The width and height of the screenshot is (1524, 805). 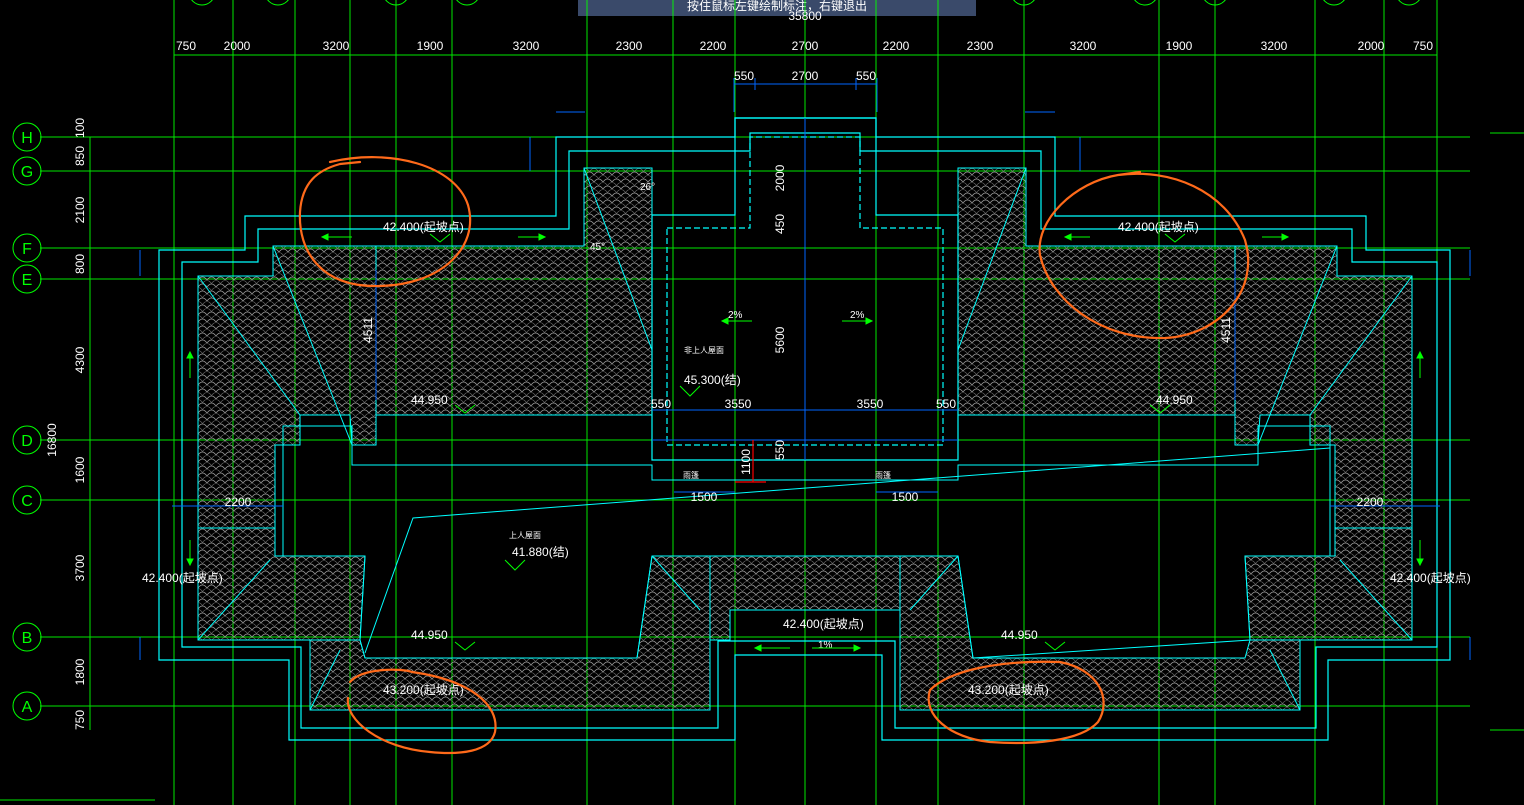 I want to click on elev-center: 45.300(结), so click(x=712, y=380).